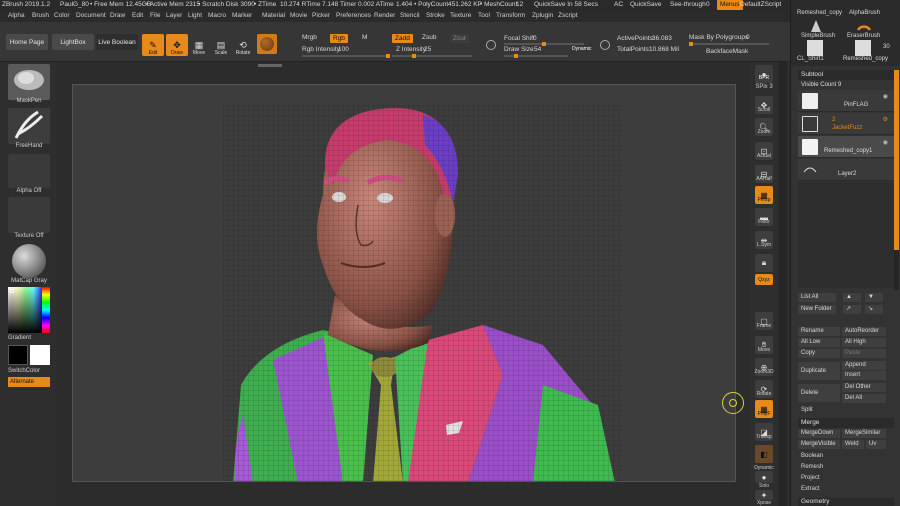 The height and width of the screenshot is (506, 900). Describe the element at coordinates (864, 398) in the screenshot. I see `del-all-button: Del All` at that location.